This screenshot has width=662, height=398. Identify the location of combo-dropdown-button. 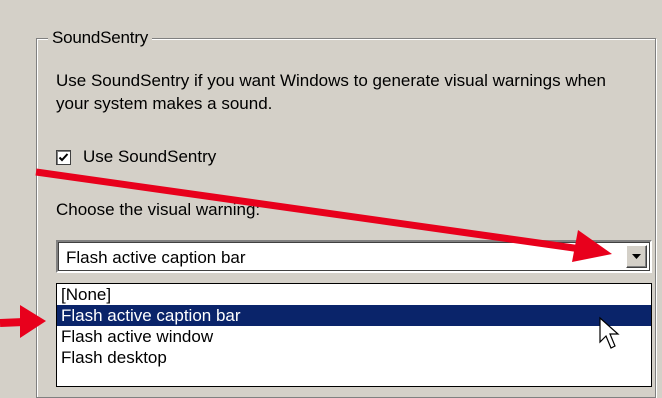
(636, 256).